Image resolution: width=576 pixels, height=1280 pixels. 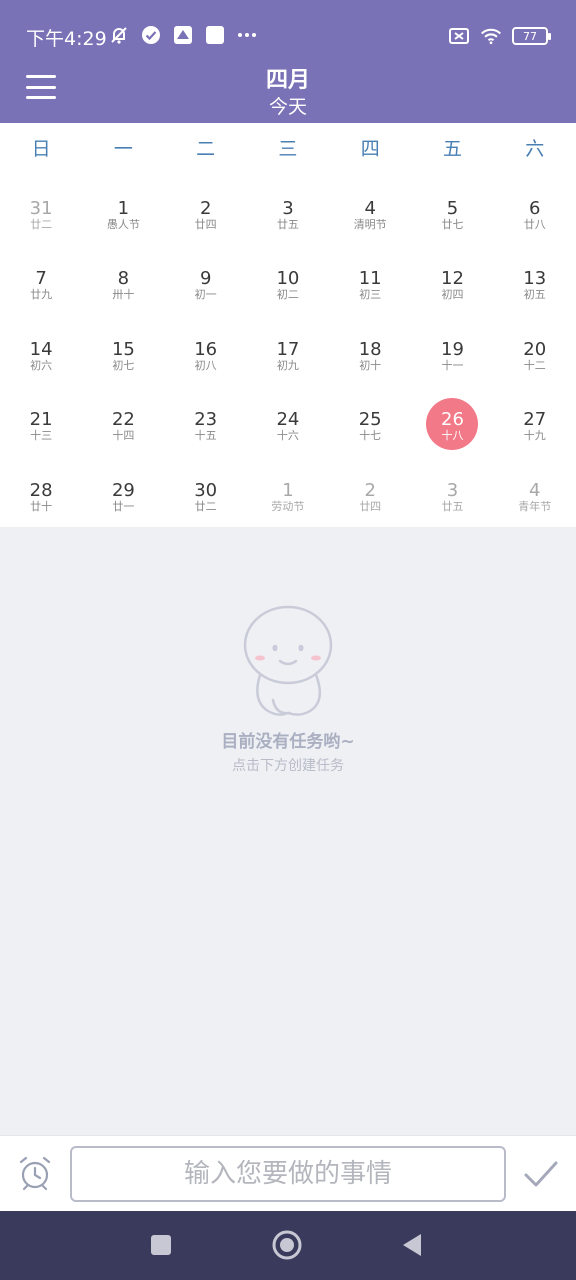 I want to click on day-number: 15, so click(x=123, y=349).